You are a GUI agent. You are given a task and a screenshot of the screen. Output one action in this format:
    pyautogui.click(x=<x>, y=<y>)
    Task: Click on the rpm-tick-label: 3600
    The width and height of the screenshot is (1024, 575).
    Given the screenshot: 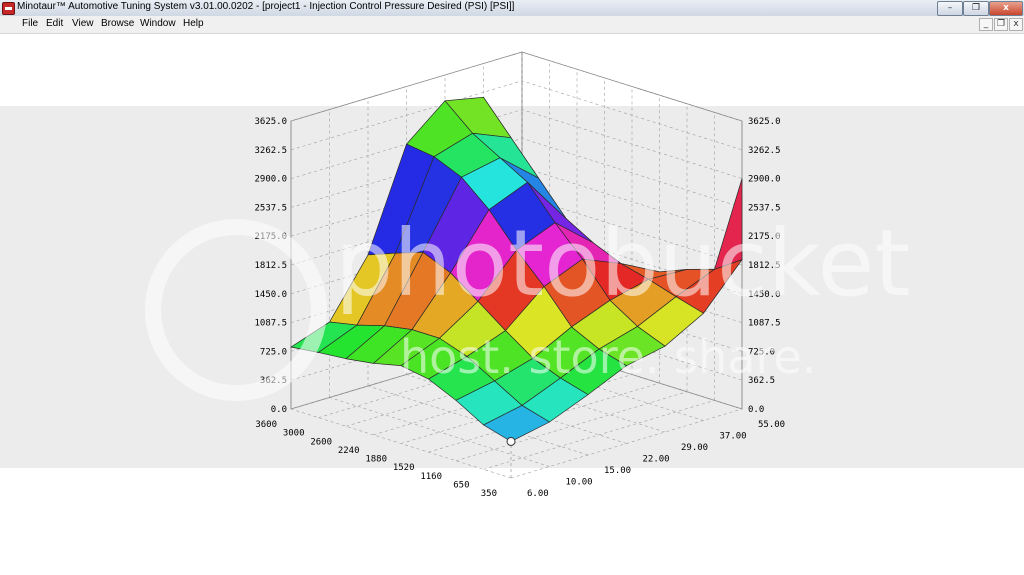 What is the action you would take?
    pyautogui.click(x=266, y=425)
    